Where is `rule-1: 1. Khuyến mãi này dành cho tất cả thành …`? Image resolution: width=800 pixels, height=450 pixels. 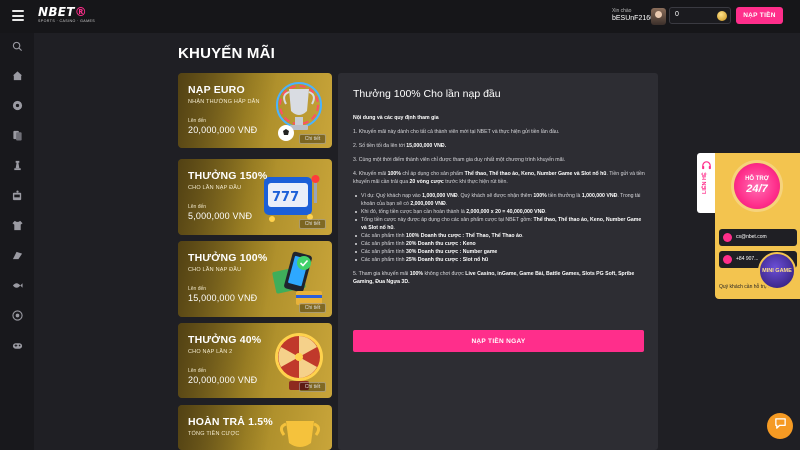
rule-1: 1. Khuyến mãi này dành cho tất cả thành … is located at coordinates (456, 132).